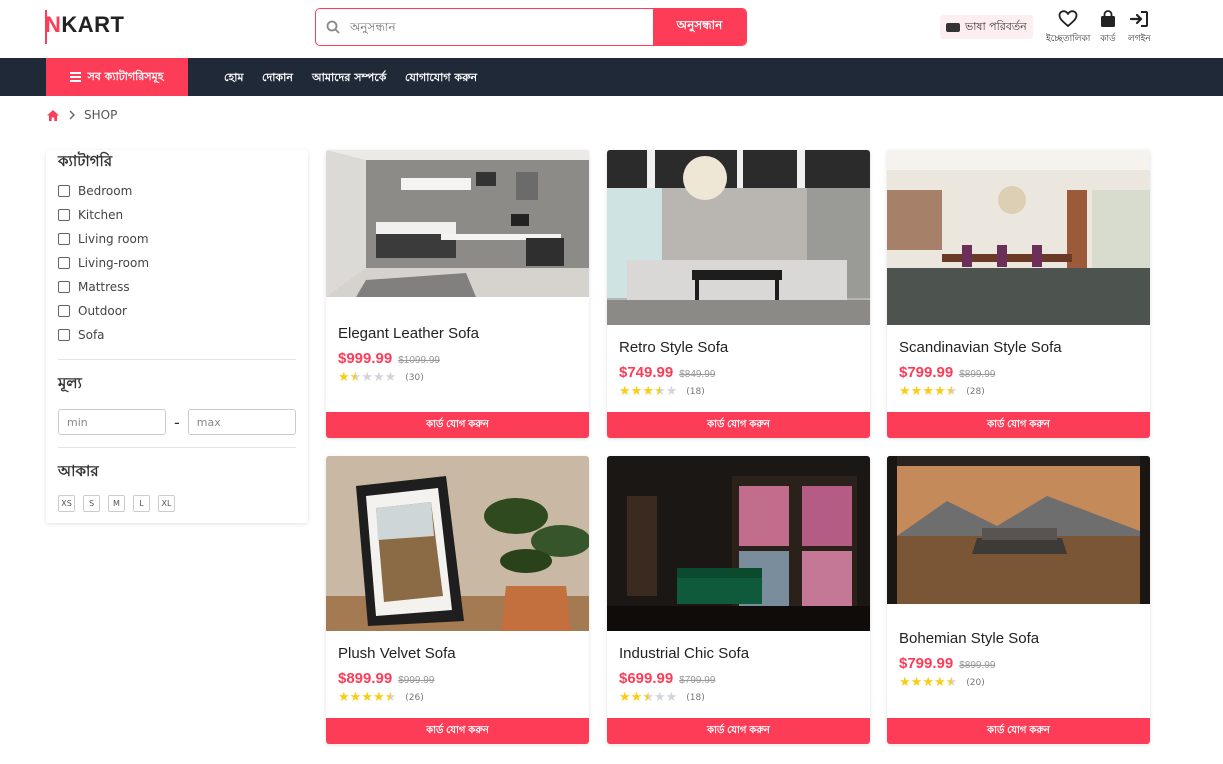 The width and height of the screenshot is (1223, 764). Describe the element at coordinates (112, 422) in the screenshot. I see `min-price-input` at that location.